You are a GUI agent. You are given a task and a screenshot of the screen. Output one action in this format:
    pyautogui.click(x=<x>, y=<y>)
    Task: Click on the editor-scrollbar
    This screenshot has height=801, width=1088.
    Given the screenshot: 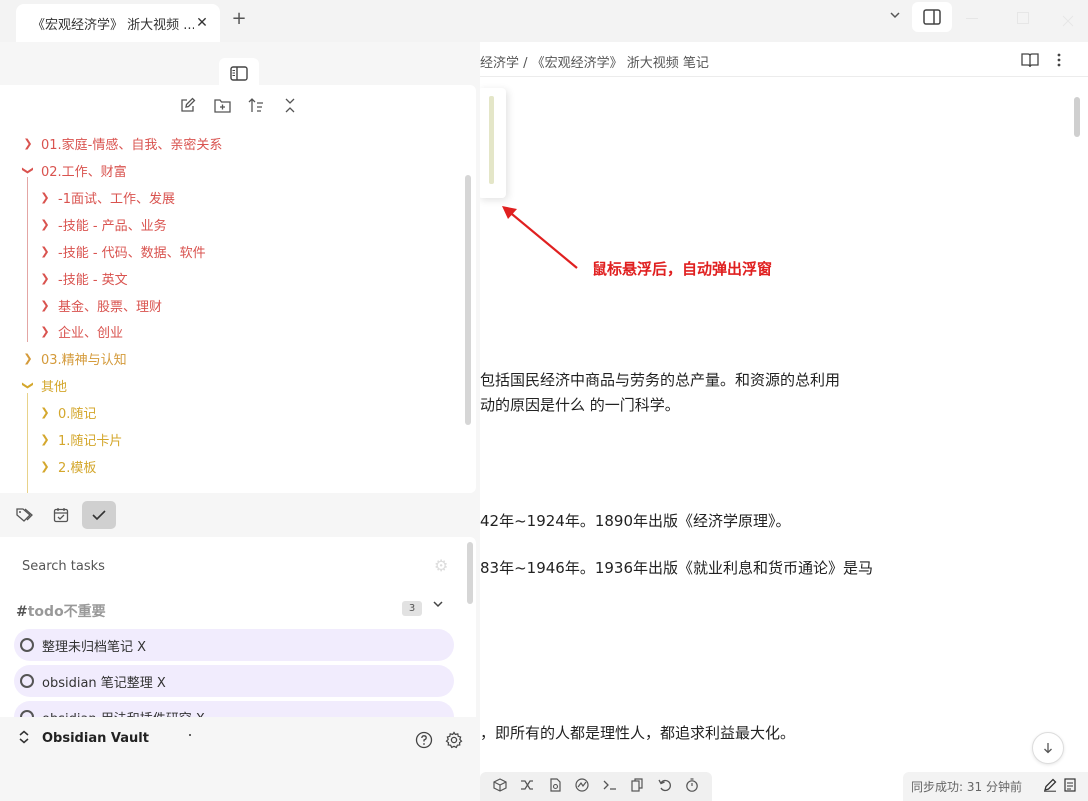 What is the action you would take?
    pyautogui.click(x=1077, y=117)
    